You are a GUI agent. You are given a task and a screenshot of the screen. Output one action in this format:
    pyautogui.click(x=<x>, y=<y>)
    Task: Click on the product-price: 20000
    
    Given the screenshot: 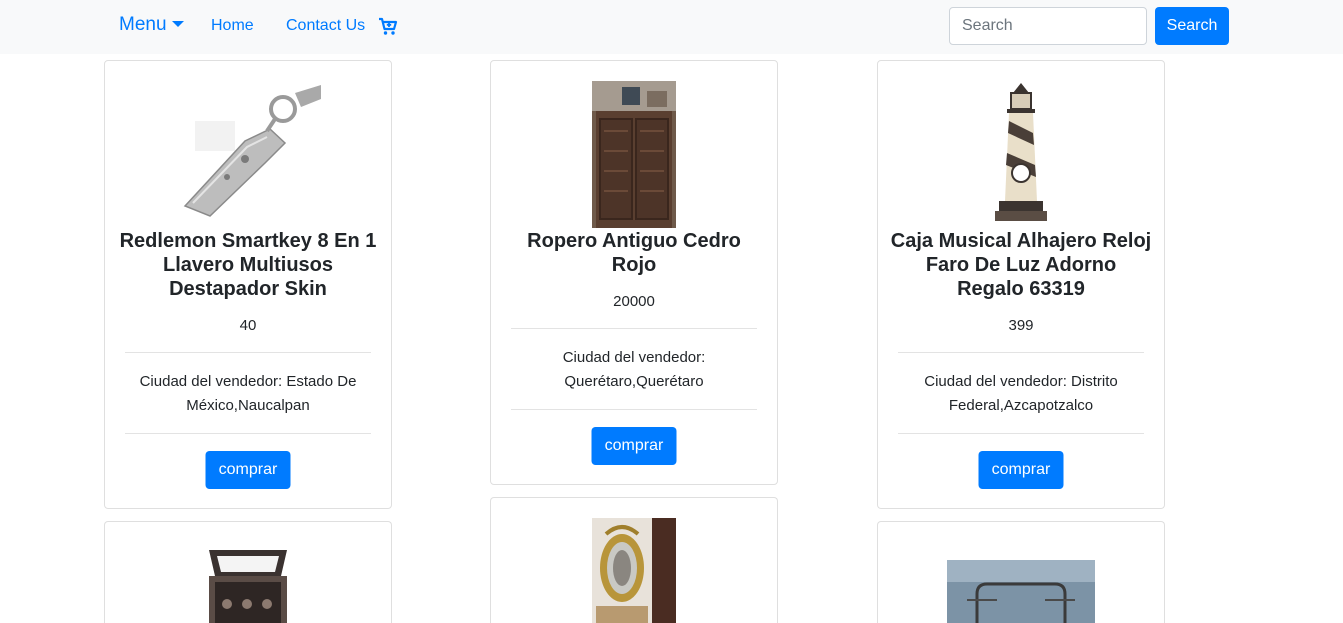 What is the action you would take?
    pyautogui.click(x=634, y=301)
    